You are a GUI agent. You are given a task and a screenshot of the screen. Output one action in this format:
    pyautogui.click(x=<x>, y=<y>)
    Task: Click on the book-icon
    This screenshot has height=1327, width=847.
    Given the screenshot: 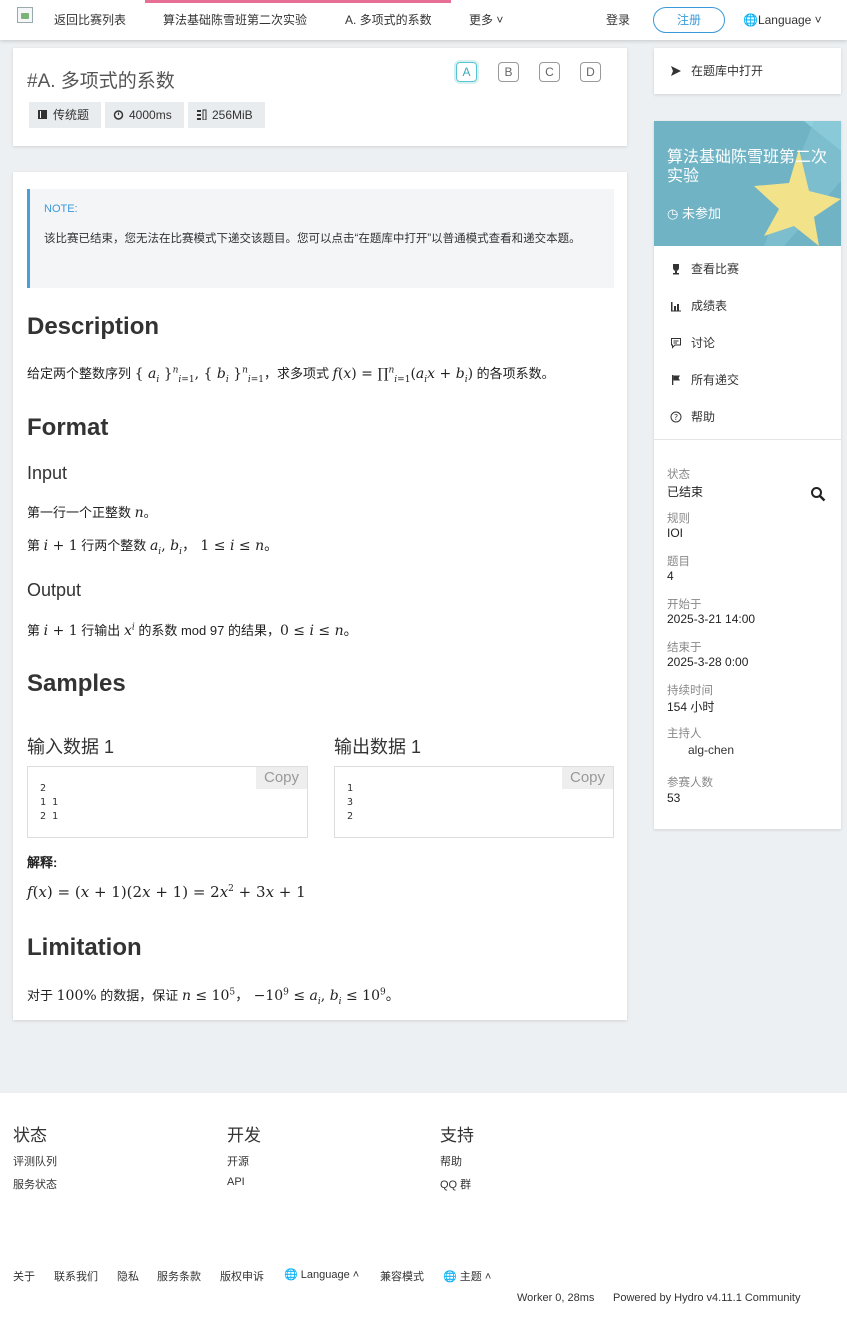 What is the action you would take?
    pyautogui.click(x=42, y=114)
    